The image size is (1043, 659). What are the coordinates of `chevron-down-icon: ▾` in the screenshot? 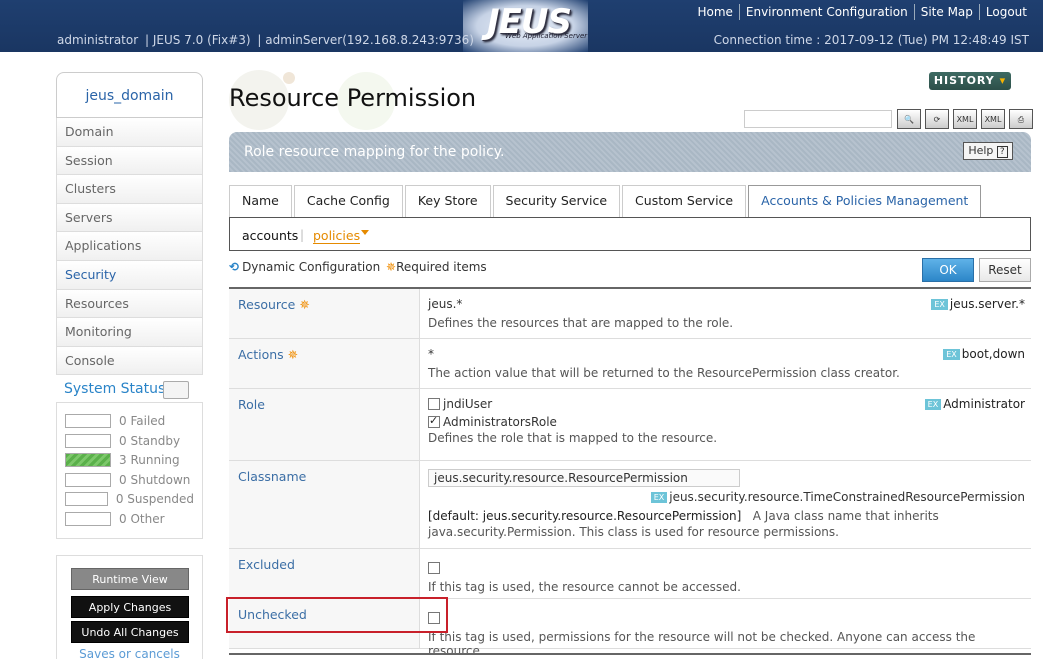 It's located at (1003, 80).